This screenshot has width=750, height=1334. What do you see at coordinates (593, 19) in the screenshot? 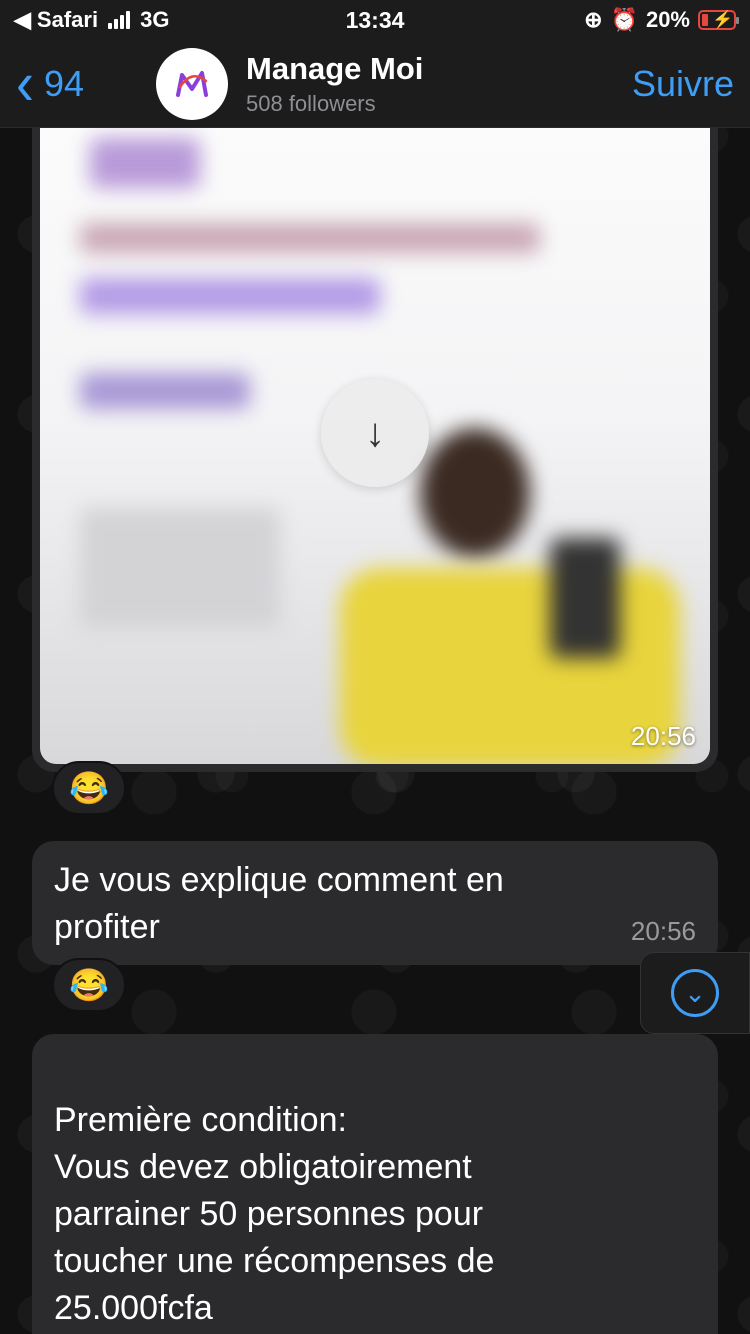
I see `lock-rotation-icon: ⊕` at bounding box center [593, 19].